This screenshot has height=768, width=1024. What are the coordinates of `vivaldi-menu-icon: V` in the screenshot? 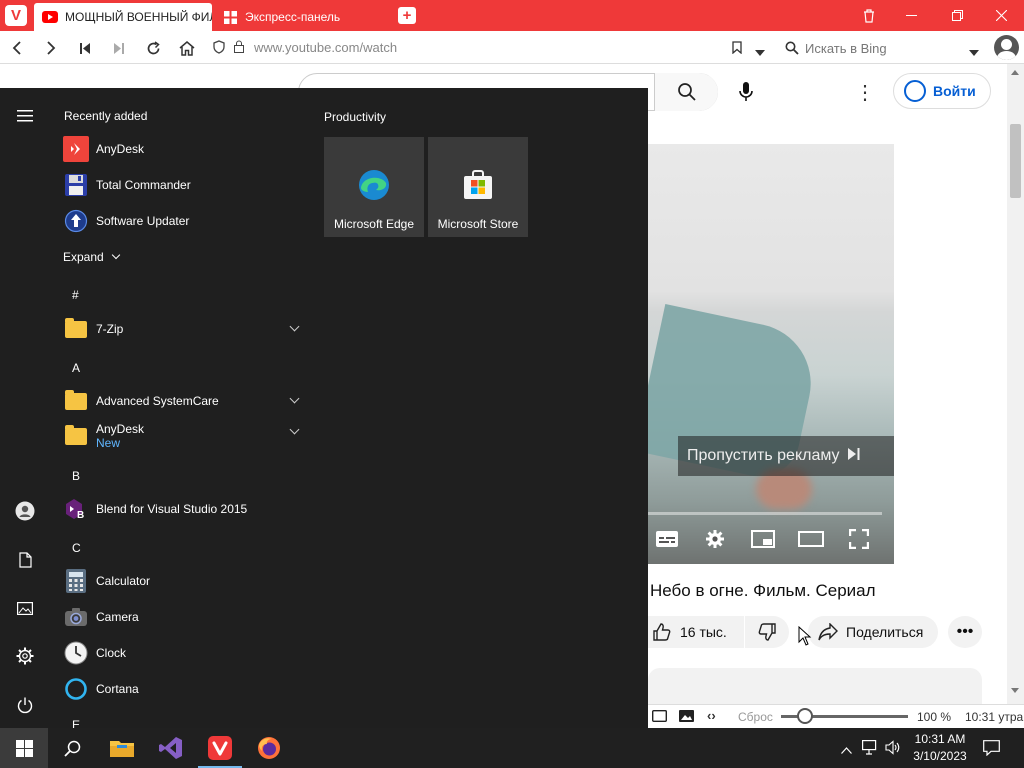 It's located at (16, 15).